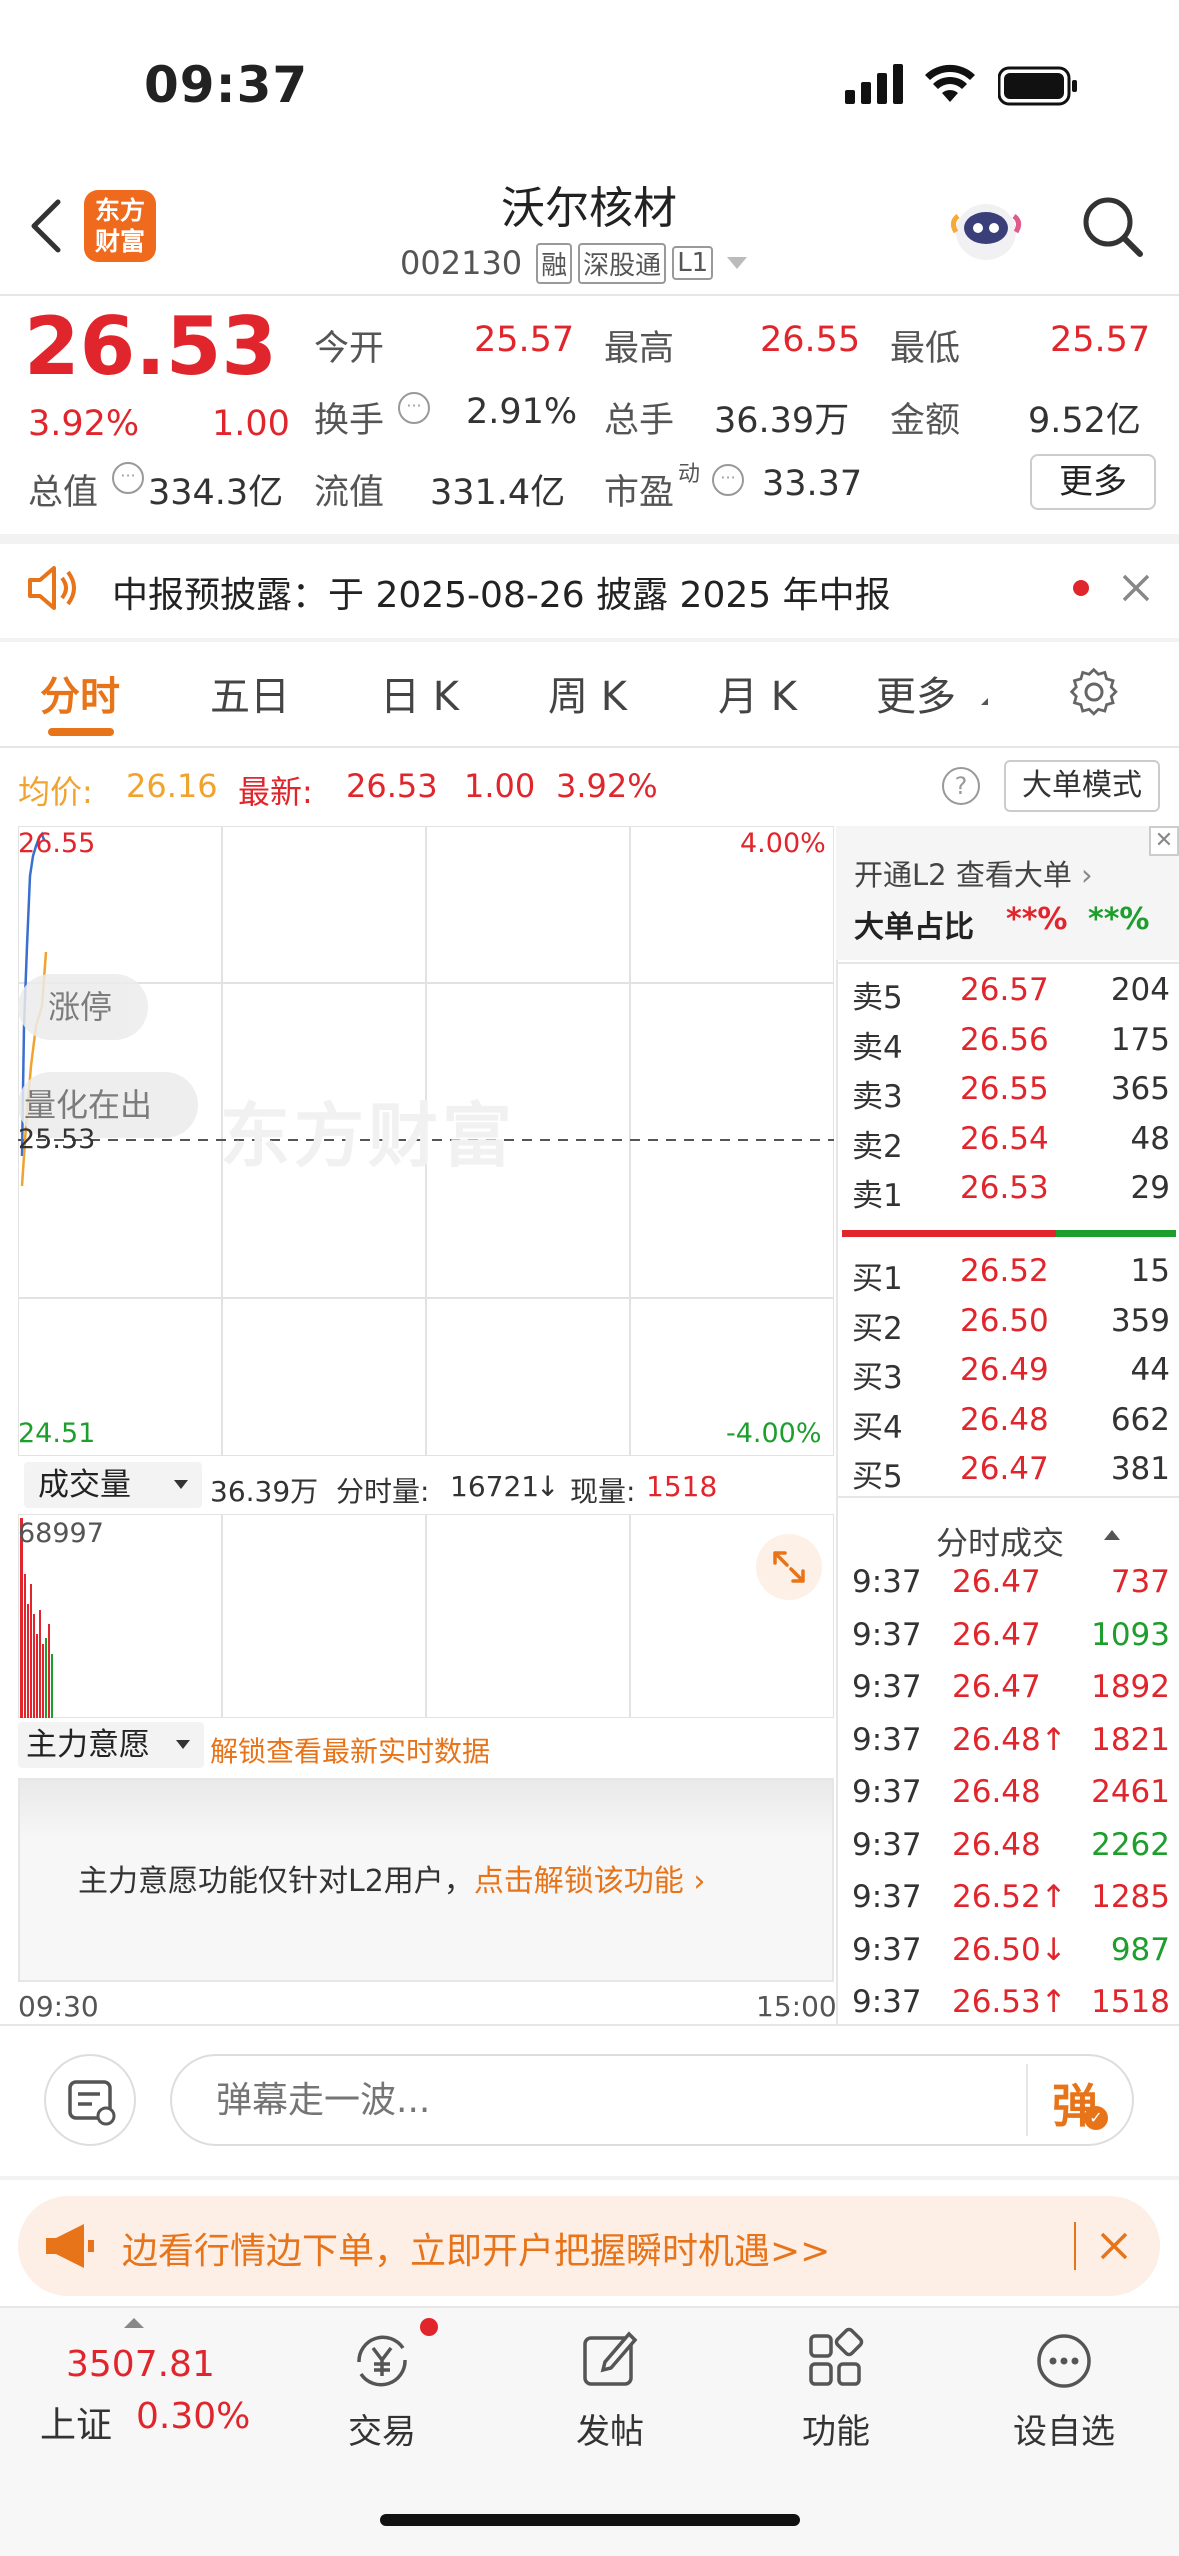 Image resolution: width=1179 pixels, height=2556 pixels. What do you see at coordinates (757, 693) in the screenshot?
I see `tab-monthly-k: 月 K` at bounding box center [757, 693].